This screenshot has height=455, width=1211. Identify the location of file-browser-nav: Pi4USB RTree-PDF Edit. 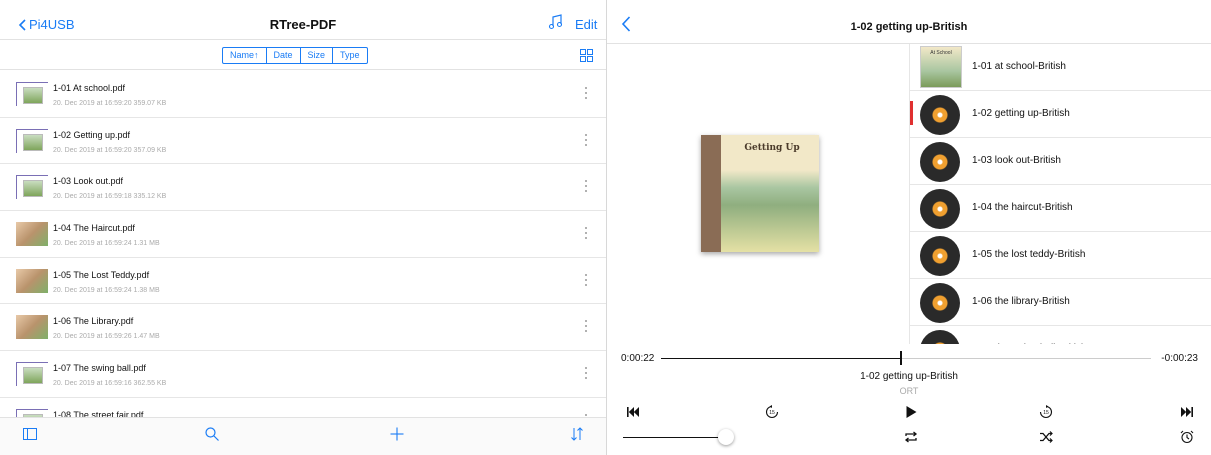
(303, 20).